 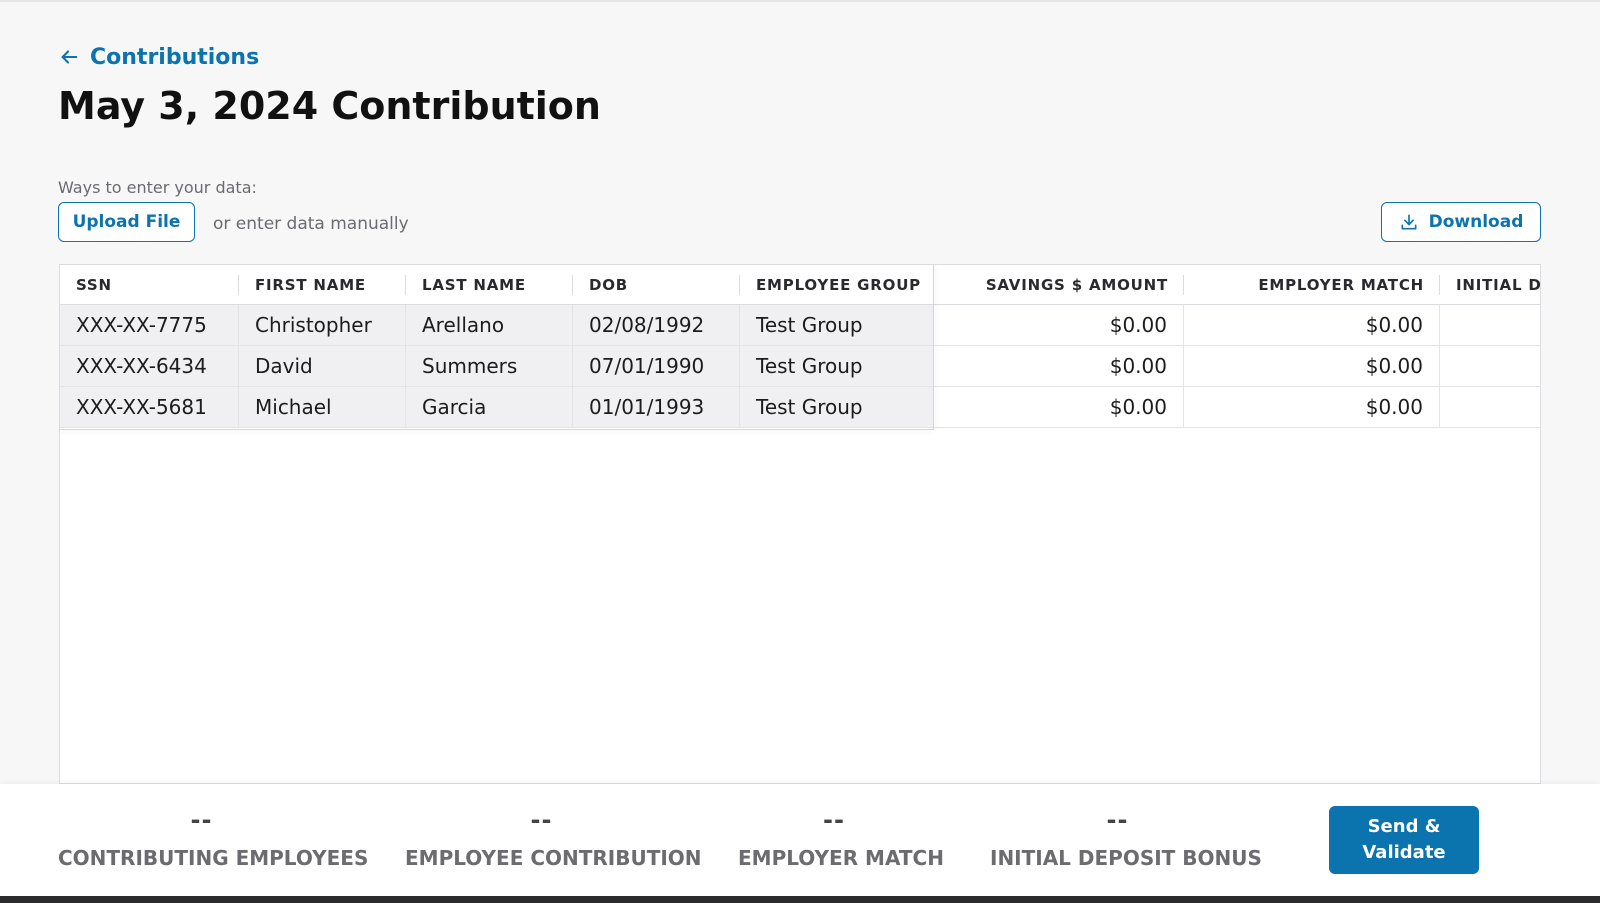 What do you see at coordinates (175, 57) in the screenshot?
I see `back-link-label: Contributions` at bounding box center [175, 57].